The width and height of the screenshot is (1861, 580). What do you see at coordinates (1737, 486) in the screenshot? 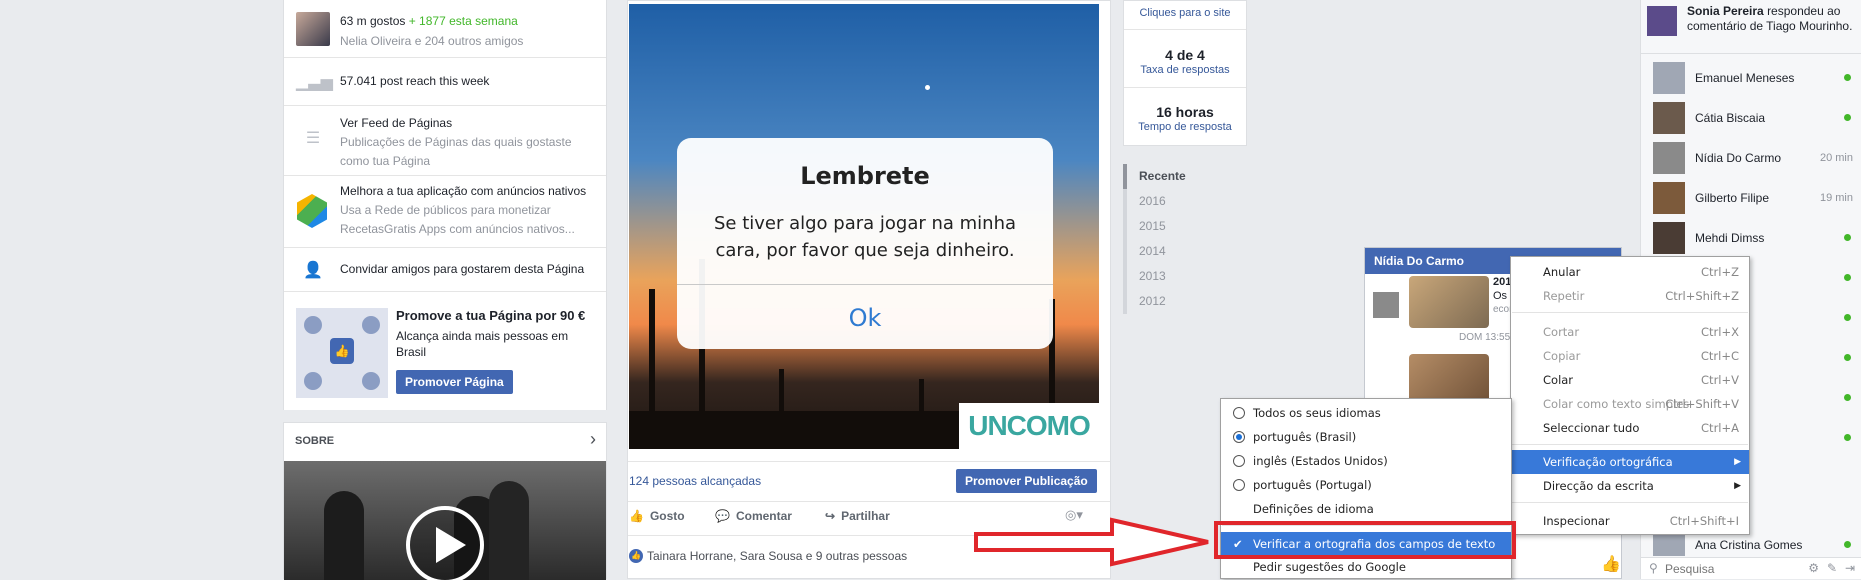
I see `submenu-arrow-icon: ▶` at bounding box center [1737, 486].